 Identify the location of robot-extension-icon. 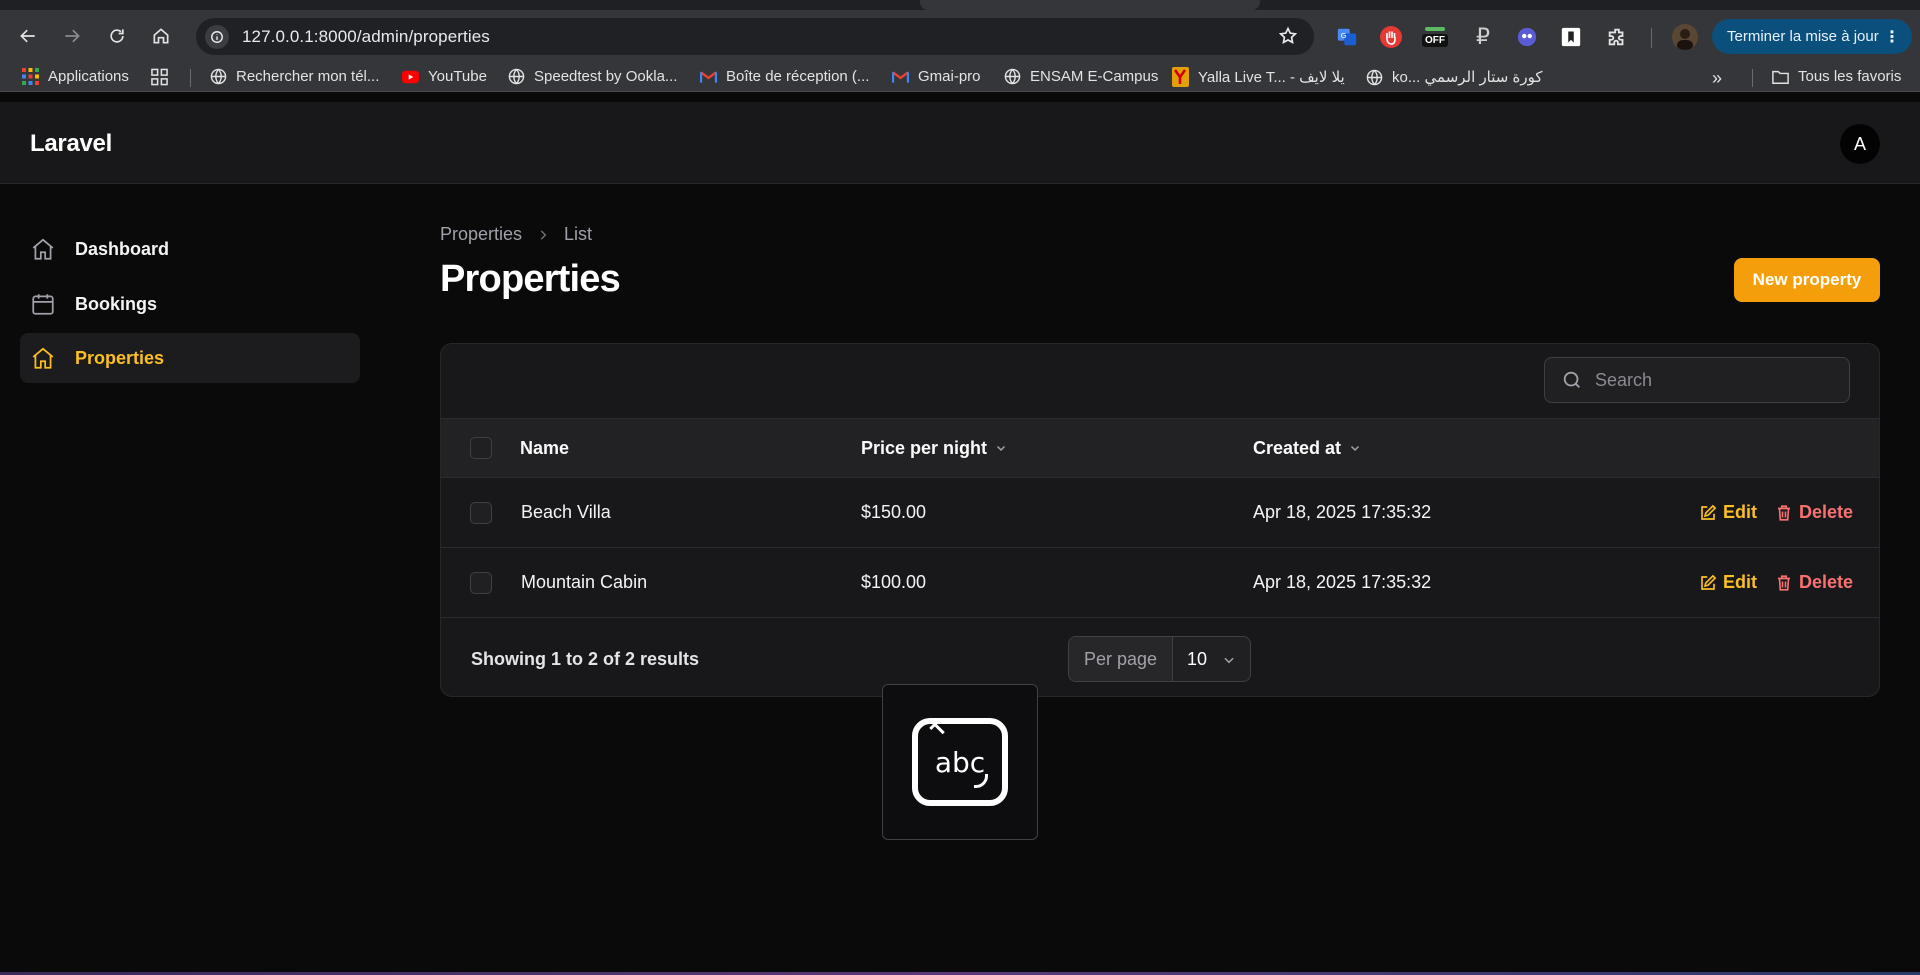
(1527, 37).